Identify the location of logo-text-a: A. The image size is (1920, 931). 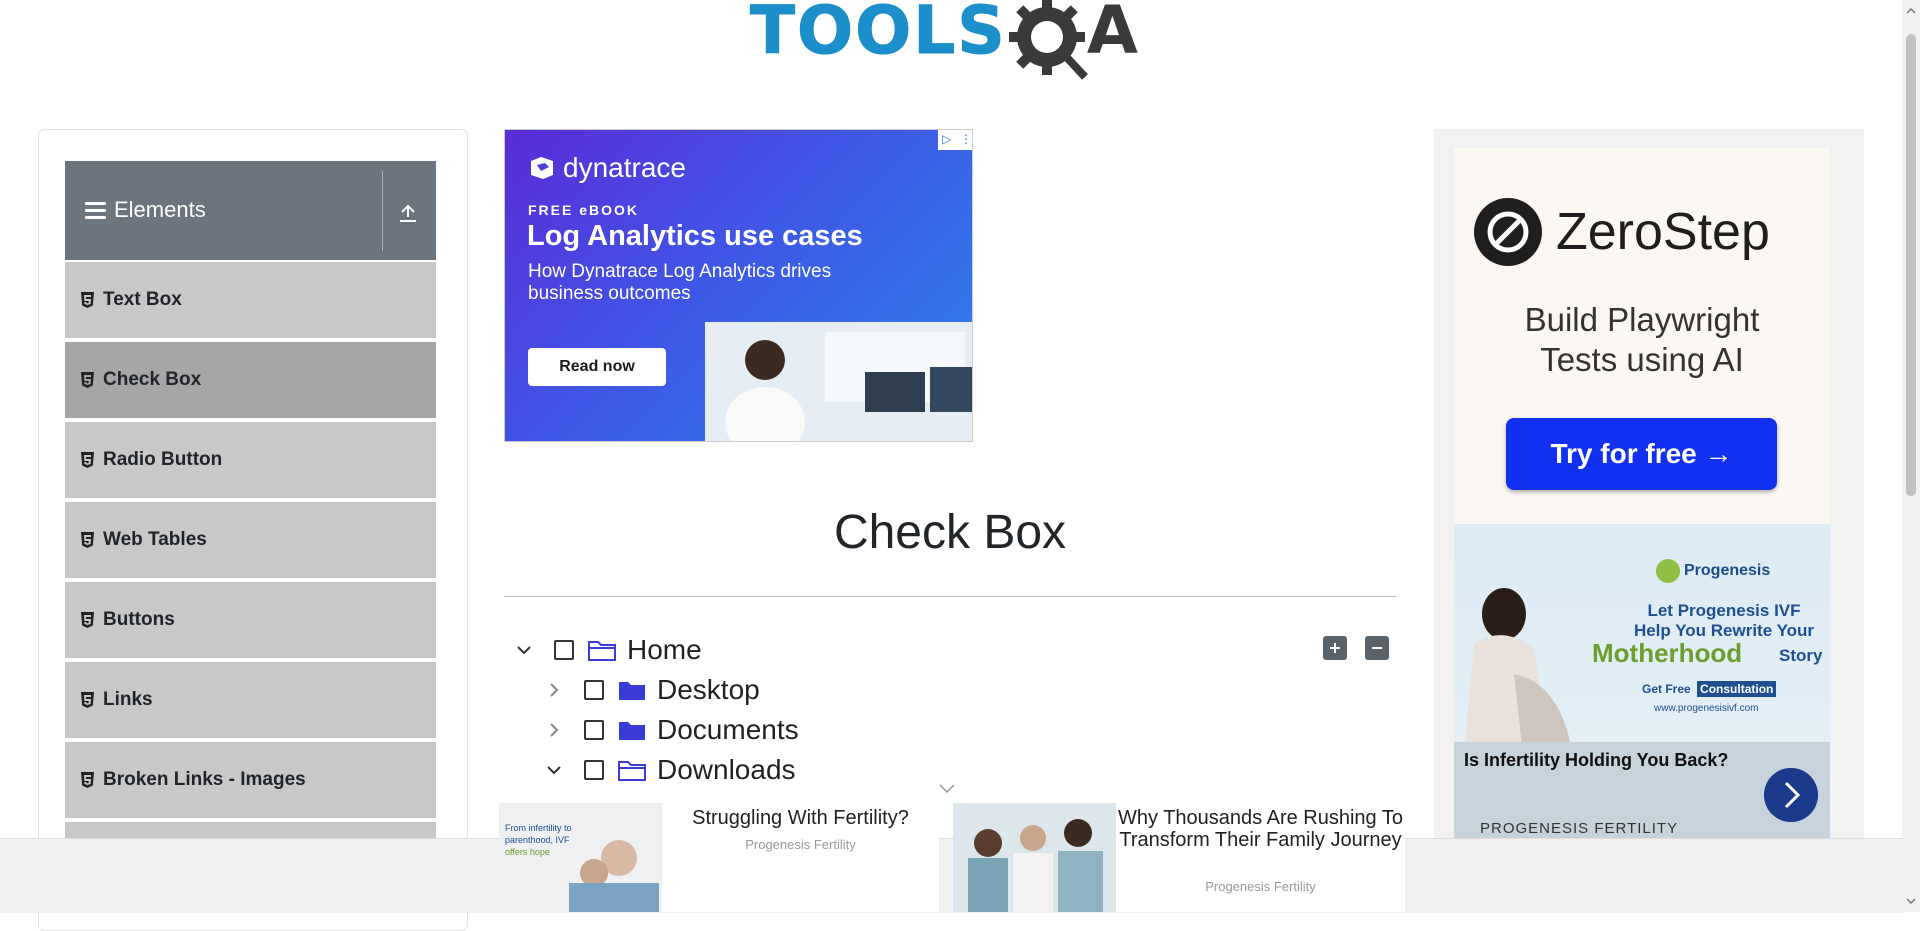
(1112, 34).